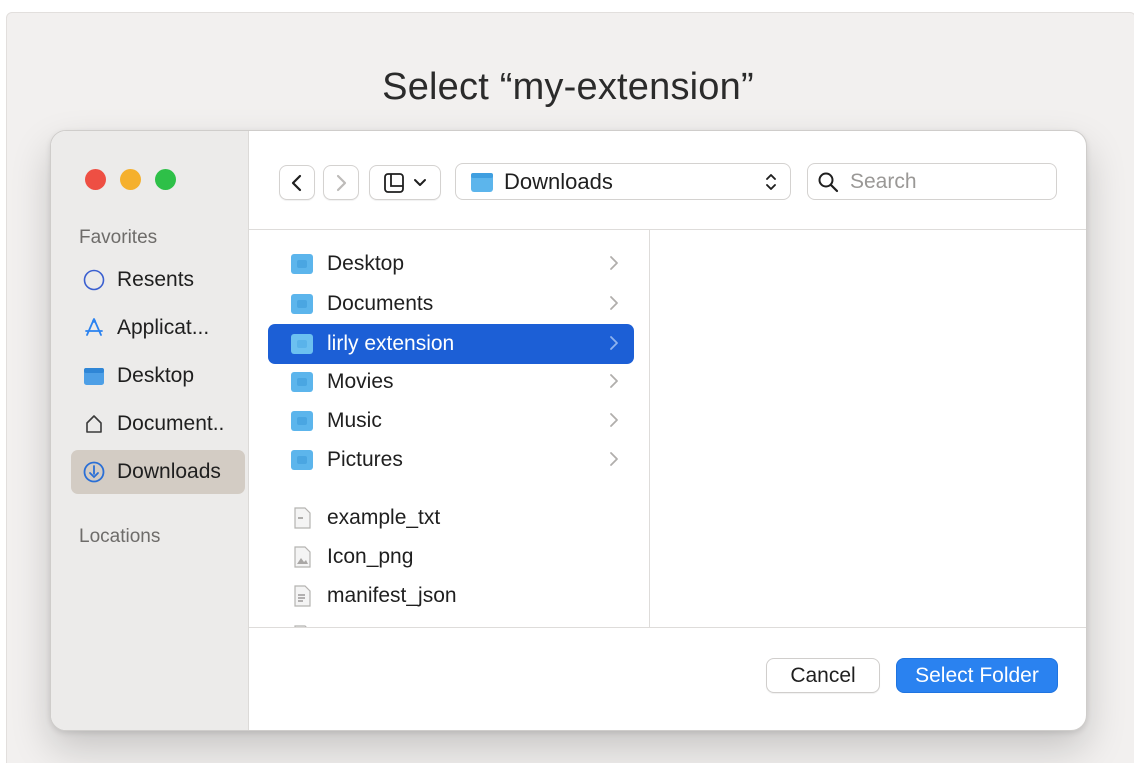 The height and width of the screenshot is (763, 1134). I want to click on folder-row-desktop: Desktop, so click(451, 264).